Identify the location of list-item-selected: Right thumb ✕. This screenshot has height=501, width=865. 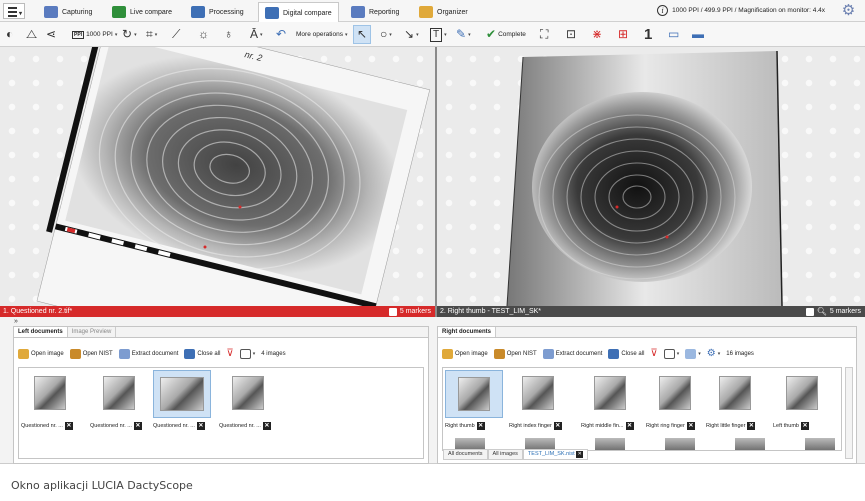
(474, 400).